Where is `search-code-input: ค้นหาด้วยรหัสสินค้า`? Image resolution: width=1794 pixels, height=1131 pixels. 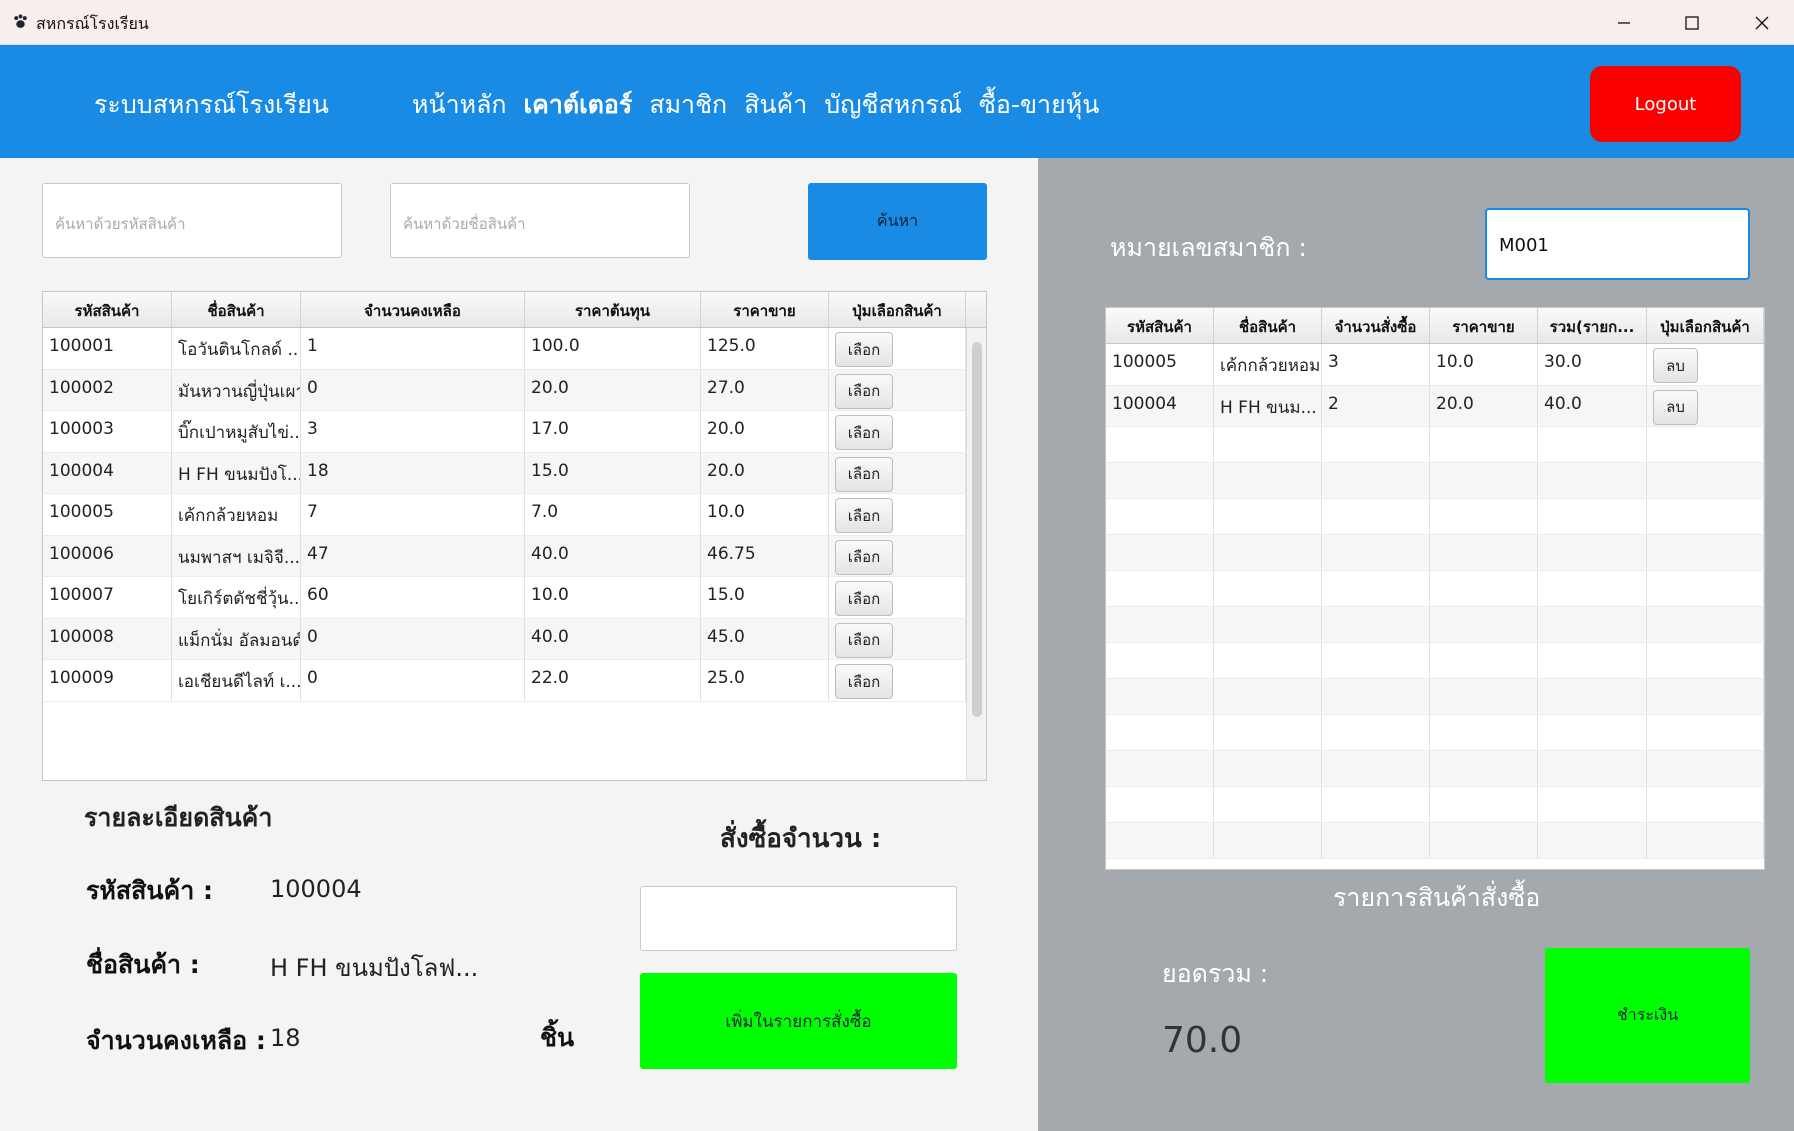
search-code-input: ค้นหาด้วยรหัสสินค้า is located at coordinates (192, 220).